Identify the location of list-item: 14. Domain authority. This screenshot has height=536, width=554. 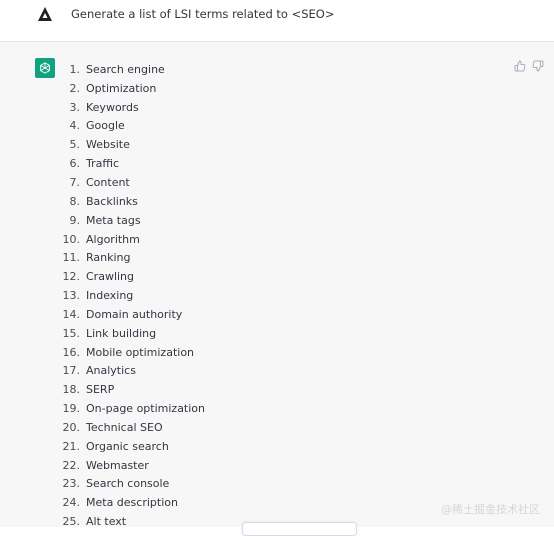
(132, 314).